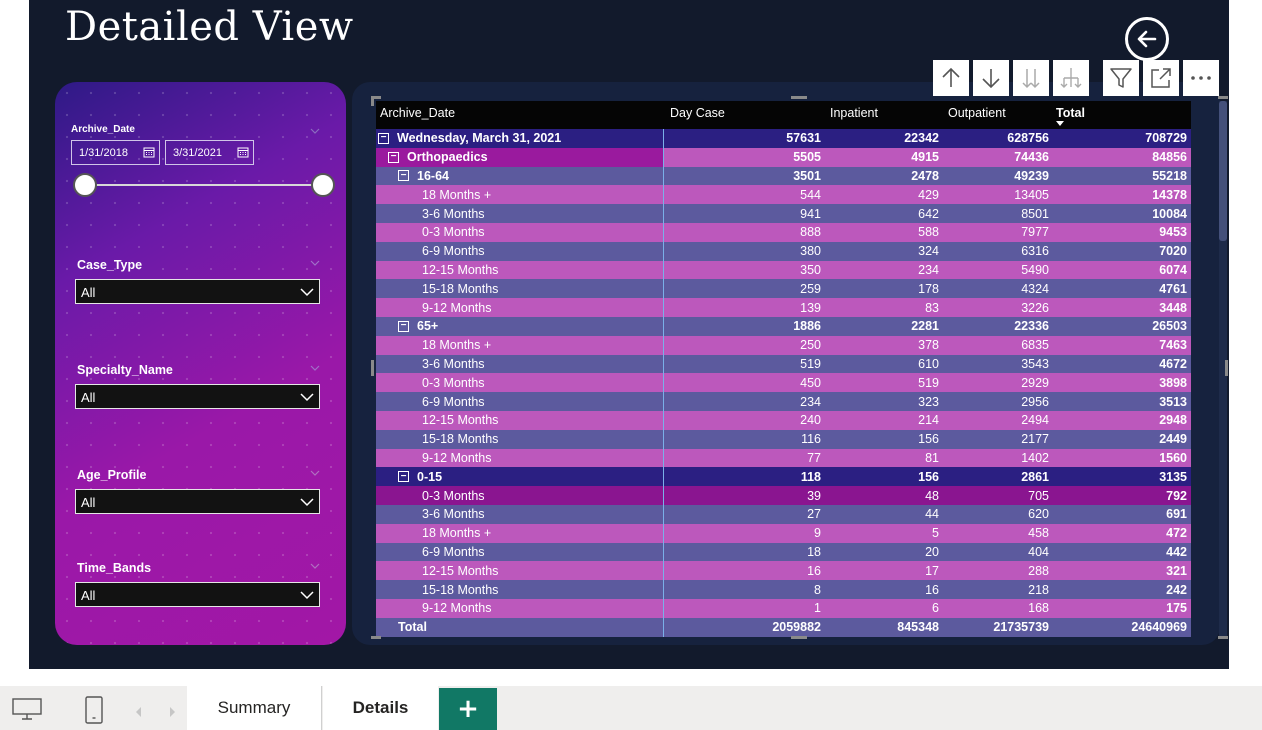  What do you see at coordinates (783, 589) in the screenshot?
I see `table-row: 15-18 Months 8 16 218 242` at bounding box center [783, 589].